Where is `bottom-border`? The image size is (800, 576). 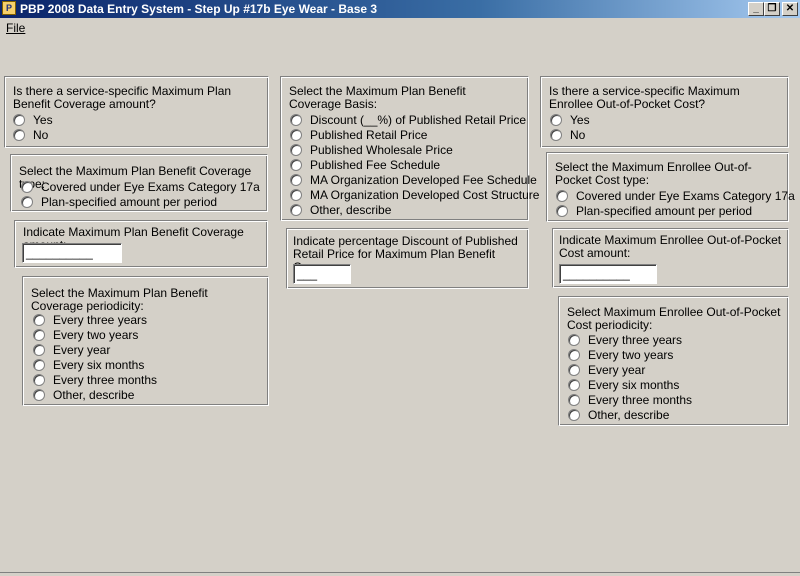
bottom-border is located at coordinates (400, 572).